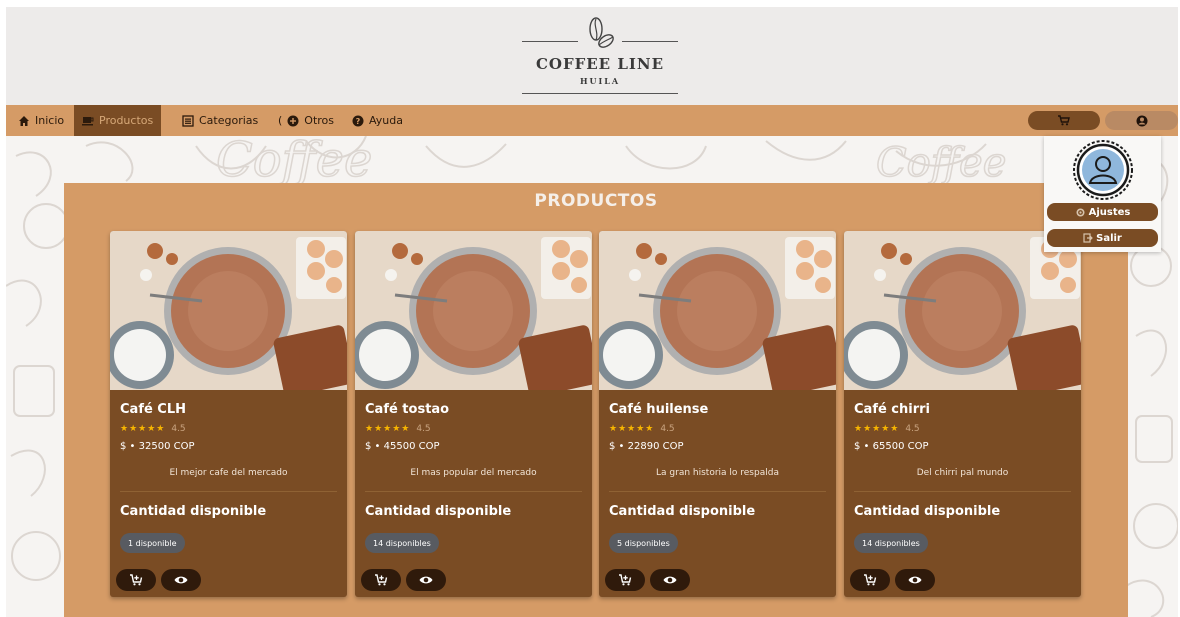  I want to click on product-price: $ • 22890 COP, so click(646, 446).